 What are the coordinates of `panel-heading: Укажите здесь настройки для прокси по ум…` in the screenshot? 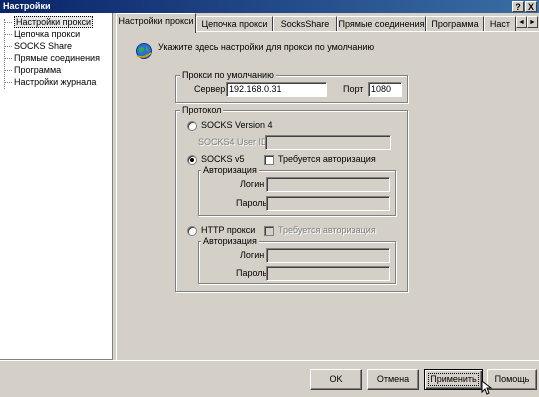 It's located at (266, 47).